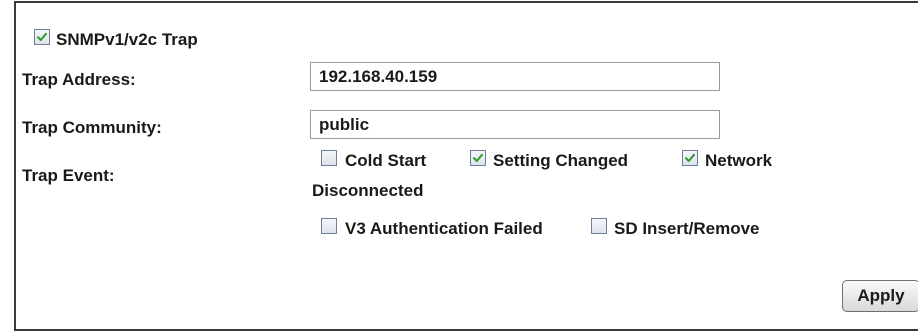 The width and height of the screenshot is (918, 331). I want to click on network-disconnected-checkbox, so click(690, 158).